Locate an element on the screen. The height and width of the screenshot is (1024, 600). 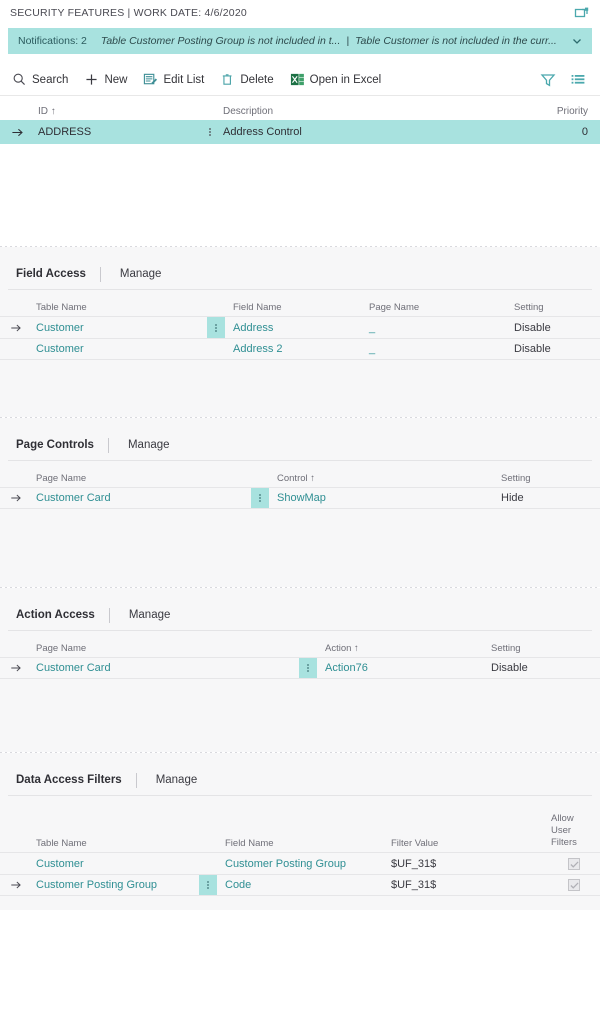
cell-field-name: Address 2 is located at coordinates (295, 349).